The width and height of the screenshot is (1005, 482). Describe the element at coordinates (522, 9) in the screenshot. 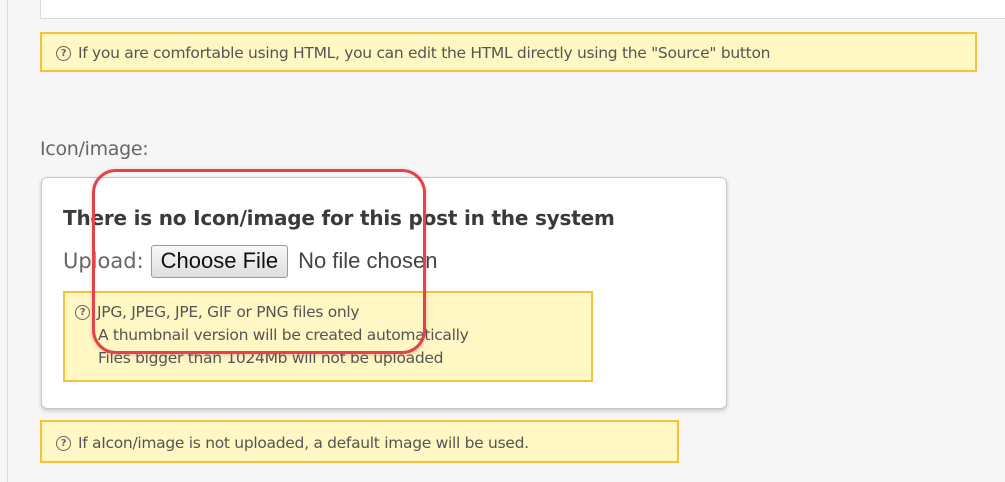

I see `html-editor-bottom` at that location.